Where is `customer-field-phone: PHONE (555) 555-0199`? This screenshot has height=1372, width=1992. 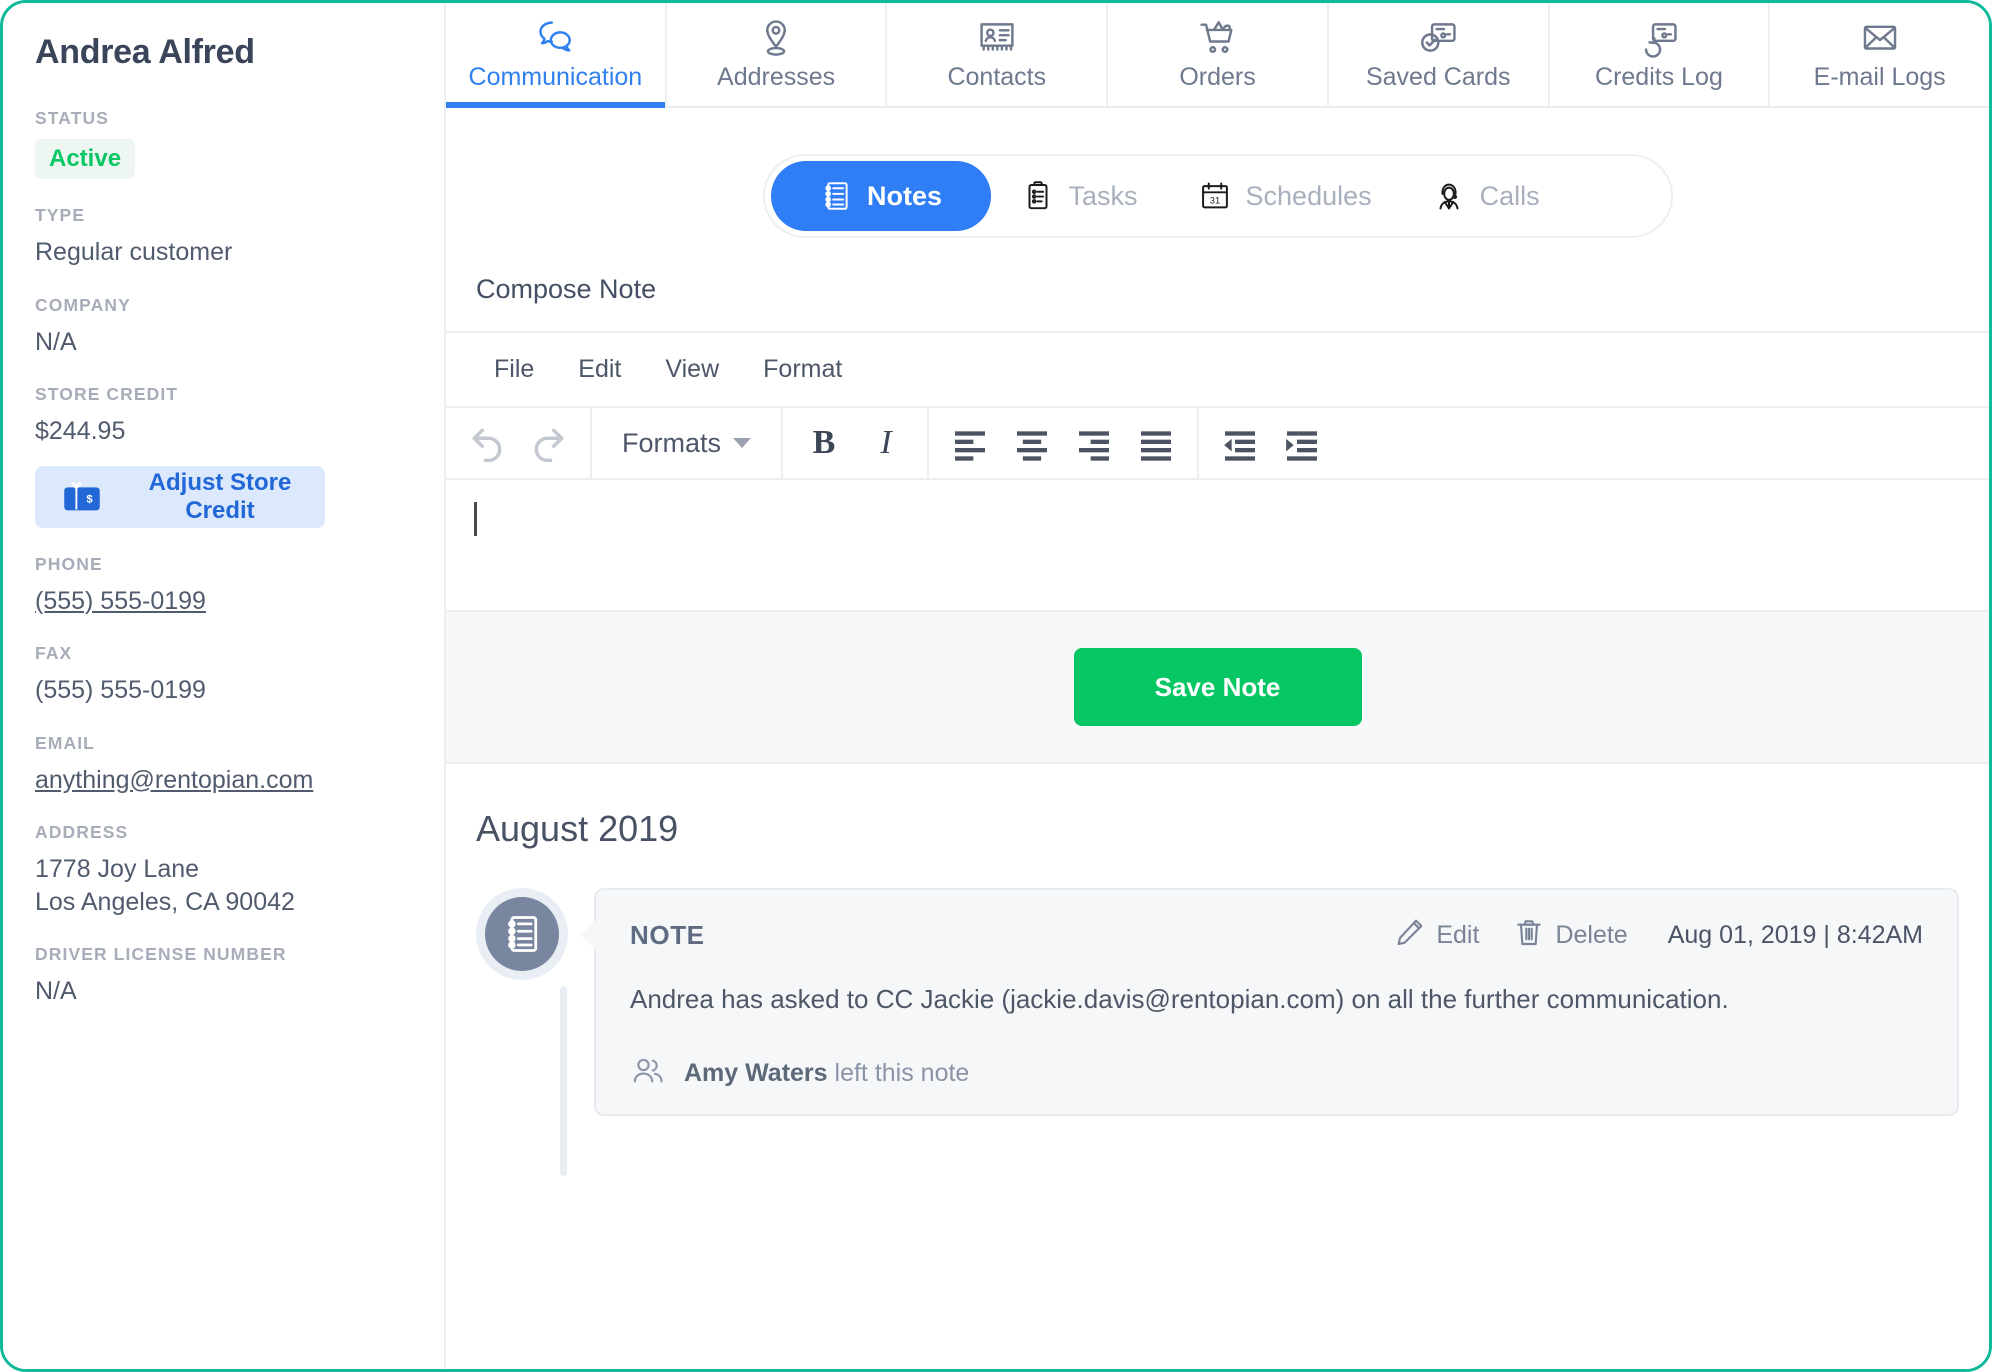
customer-field-phone: PHONE (555) 555-0199 is located at coordinates (223, 586).